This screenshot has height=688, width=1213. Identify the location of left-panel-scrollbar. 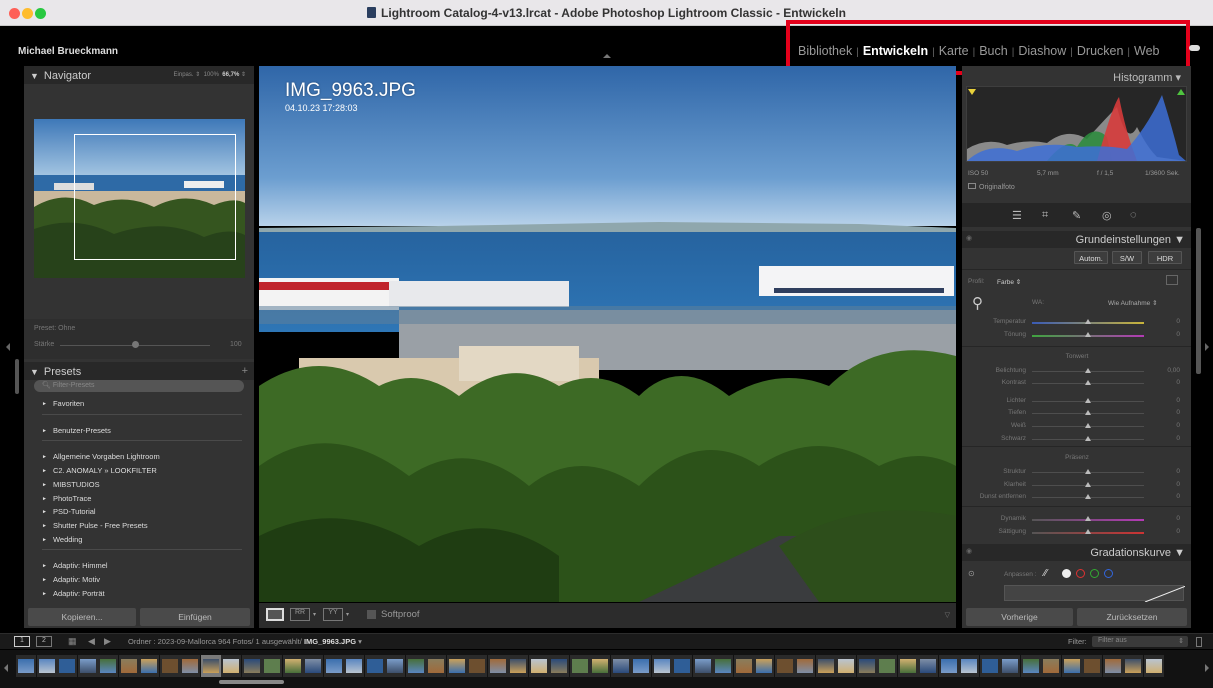
(17, 376).